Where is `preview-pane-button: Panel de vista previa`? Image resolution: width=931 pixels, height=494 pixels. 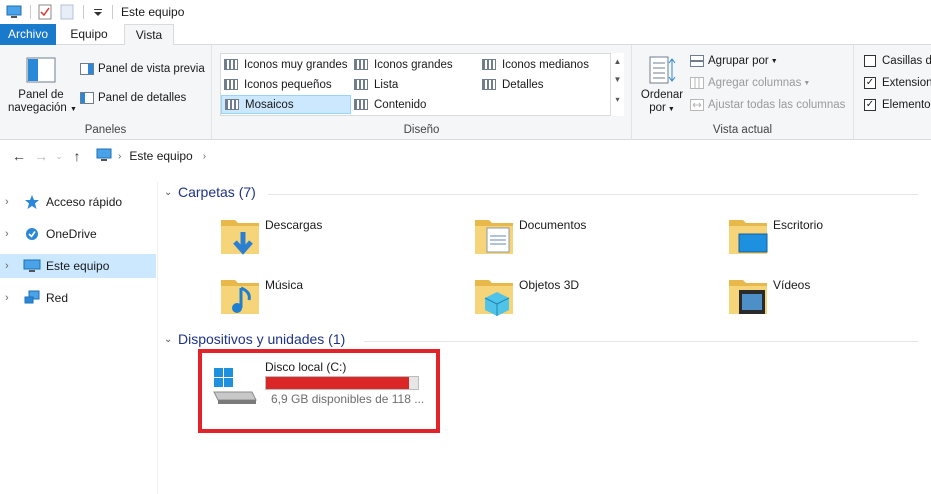 preview-pane-button: Panel de vista previa is located at coordinates (142, 69).